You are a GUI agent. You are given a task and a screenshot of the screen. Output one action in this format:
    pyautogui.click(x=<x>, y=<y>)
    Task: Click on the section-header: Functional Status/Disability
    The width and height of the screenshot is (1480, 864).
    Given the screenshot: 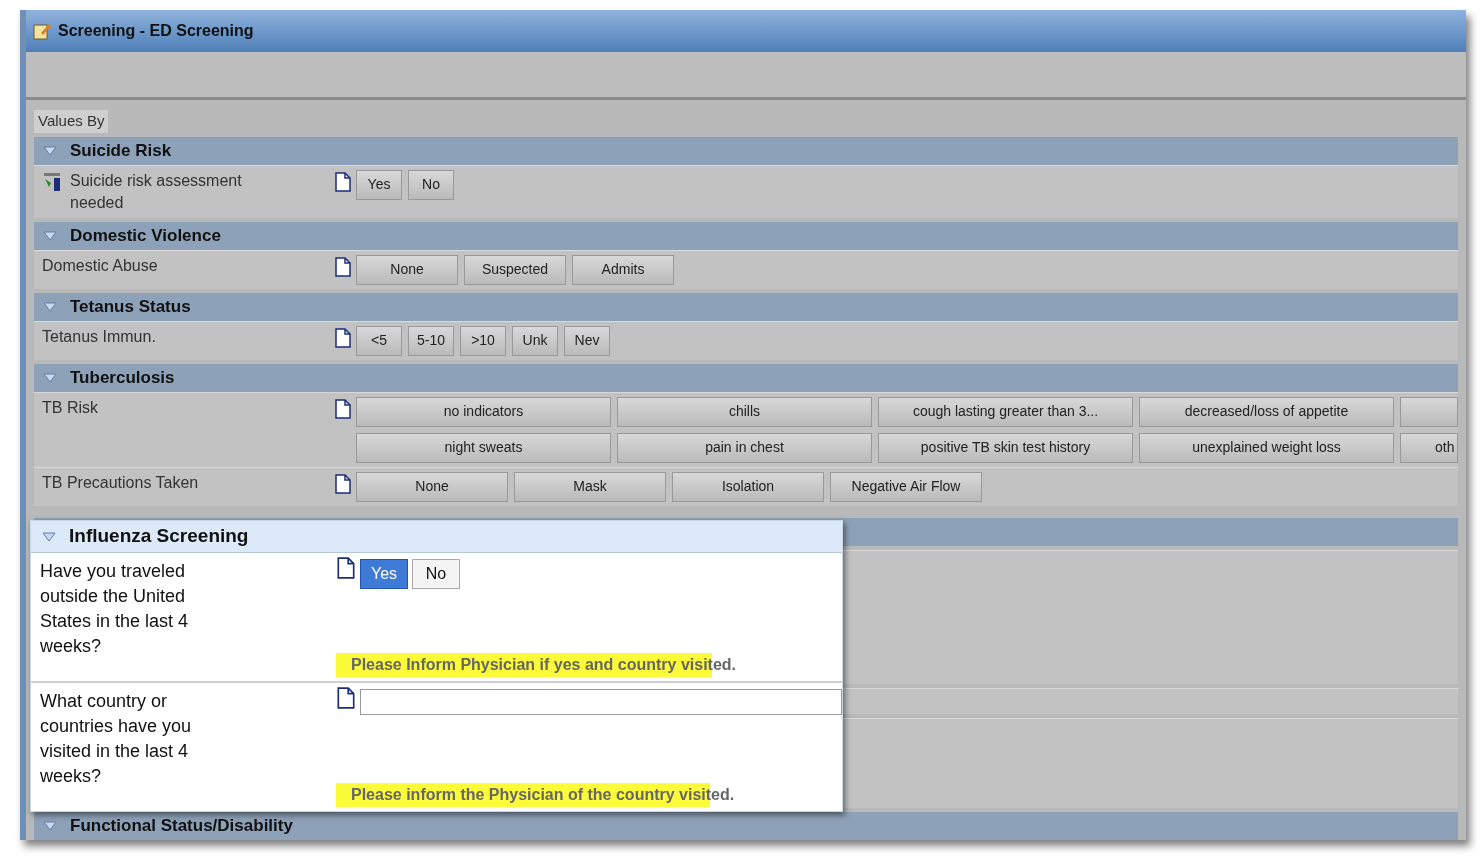 What is the action you would take?
    pyautogui.click(x=746, y=825)
    